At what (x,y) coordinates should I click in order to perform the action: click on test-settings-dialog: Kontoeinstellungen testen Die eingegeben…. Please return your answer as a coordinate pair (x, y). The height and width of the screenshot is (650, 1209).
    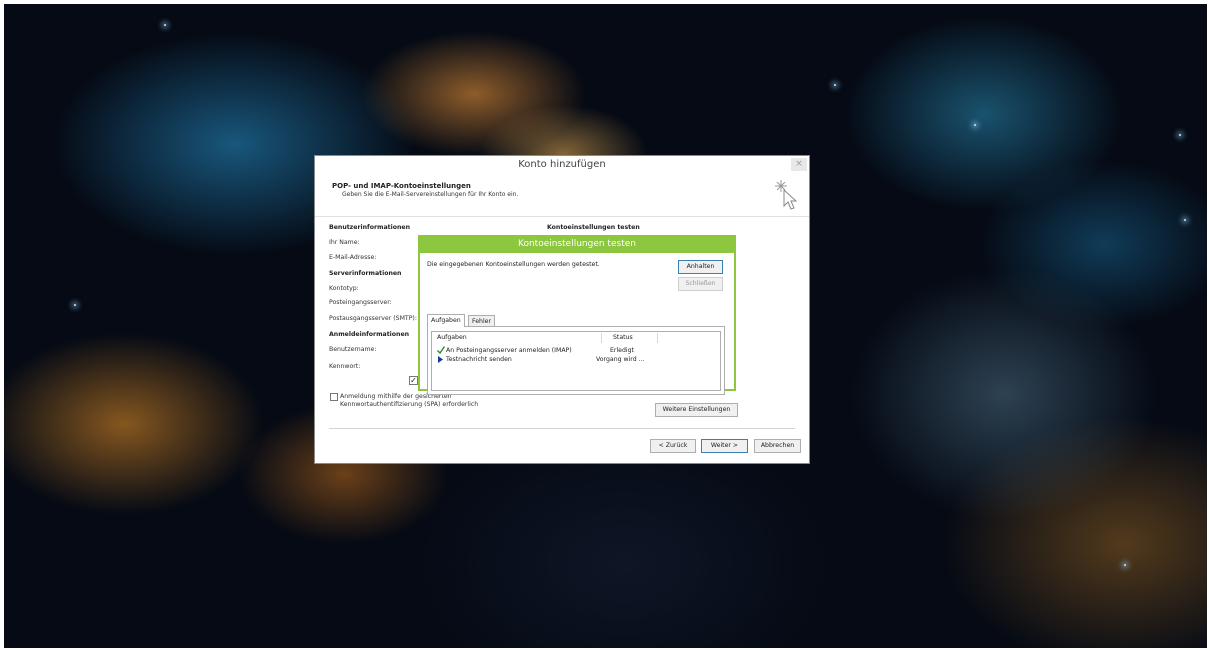
    Looking at the image, I should click on (577, 315).